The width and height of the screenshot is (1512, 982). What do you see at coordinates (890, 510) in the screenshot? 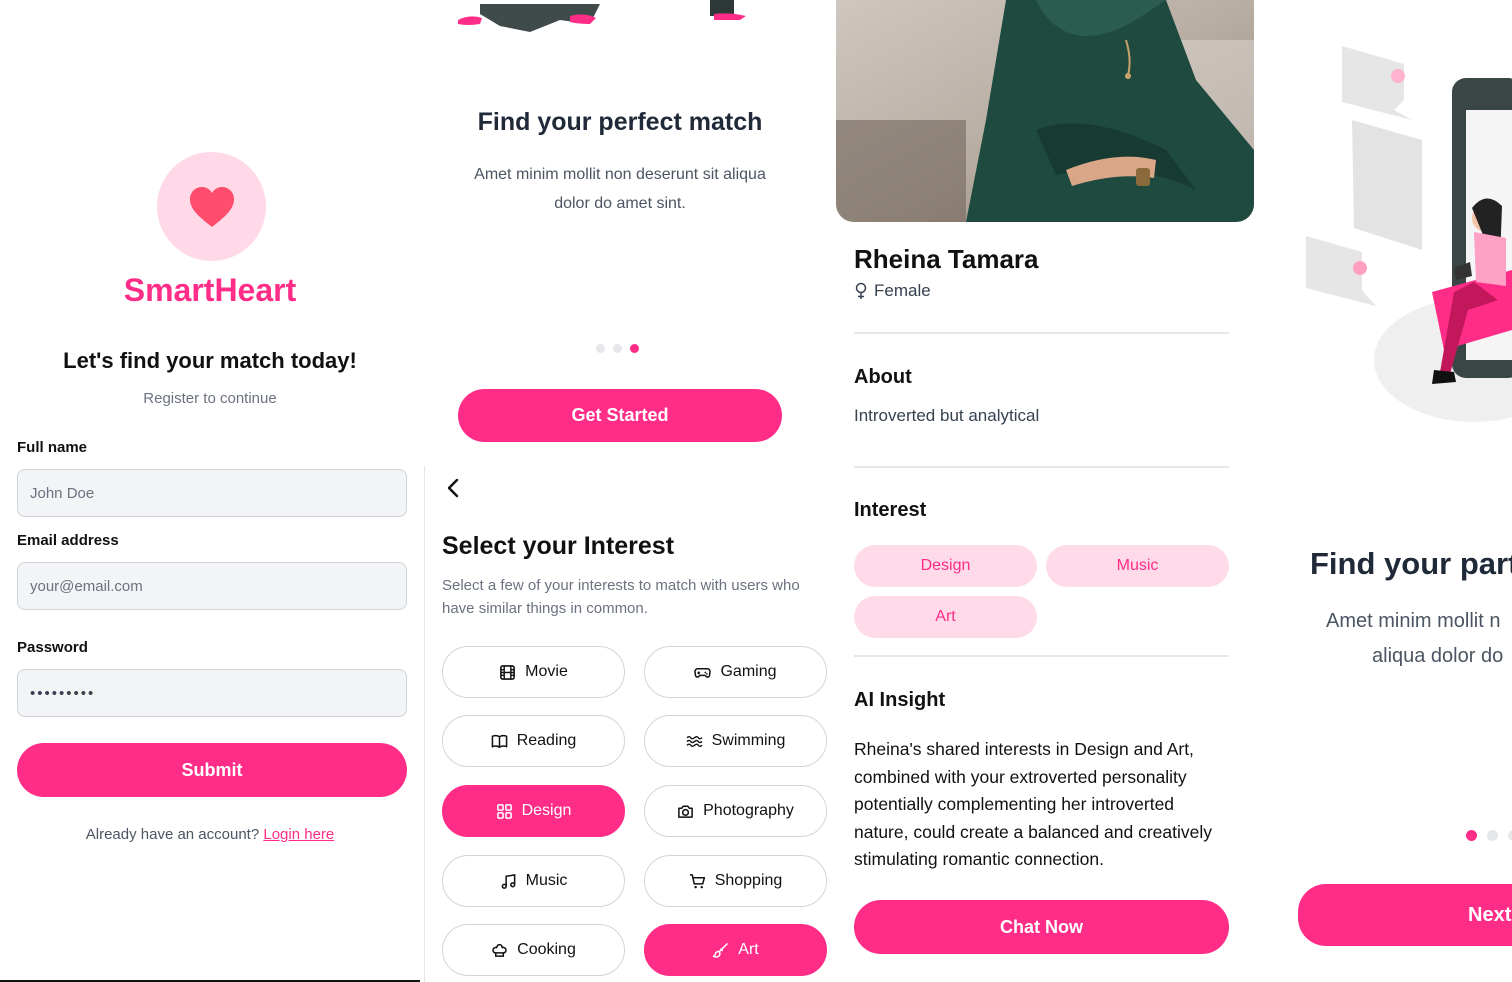
I see `interest-heading: Interest` at bounding box center [890, 510].